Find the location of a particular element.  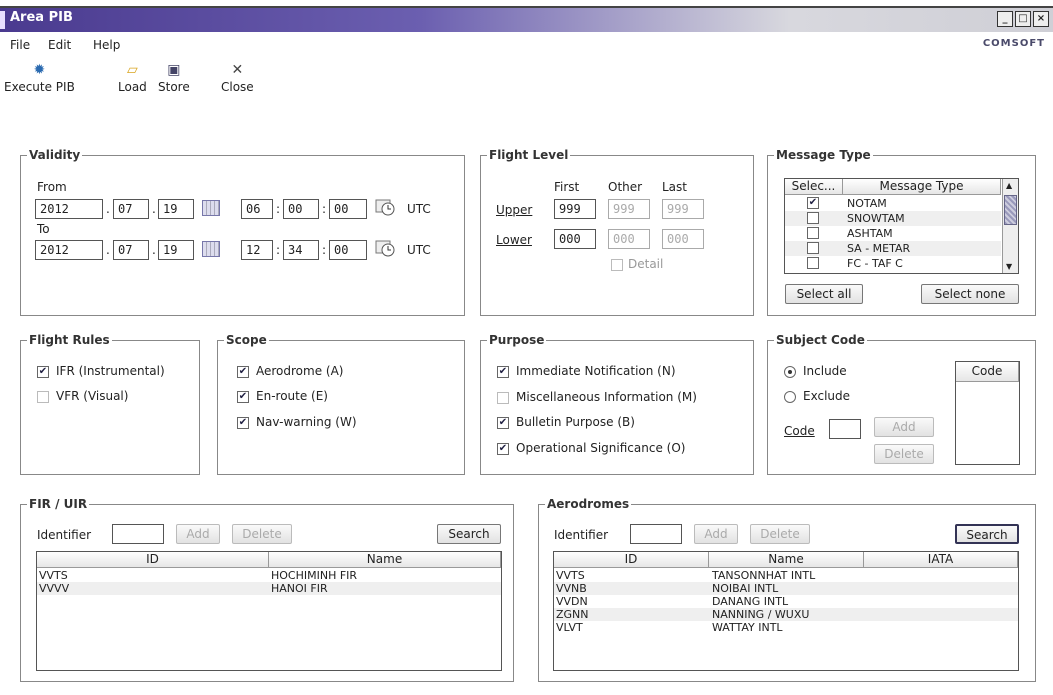

table-row: ASHTAM is located at coordinates (893, 233).